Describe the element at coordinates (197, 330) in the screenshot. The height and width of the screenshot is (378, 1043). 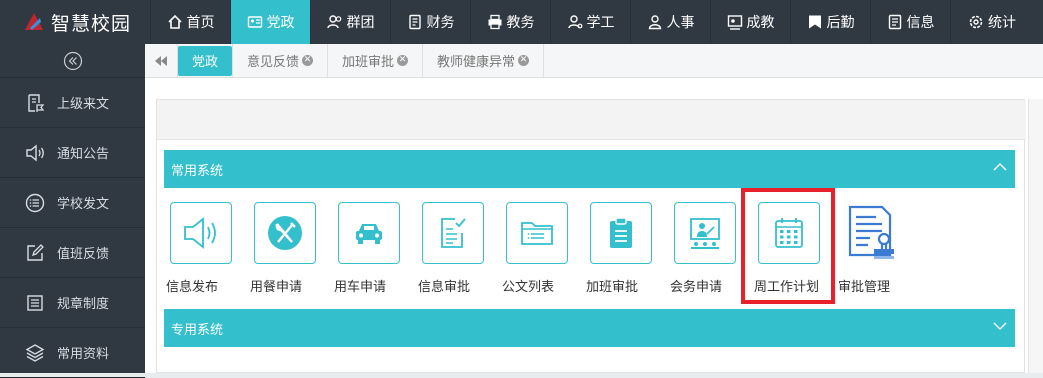
I see `section-title: 专用系统` at that location.